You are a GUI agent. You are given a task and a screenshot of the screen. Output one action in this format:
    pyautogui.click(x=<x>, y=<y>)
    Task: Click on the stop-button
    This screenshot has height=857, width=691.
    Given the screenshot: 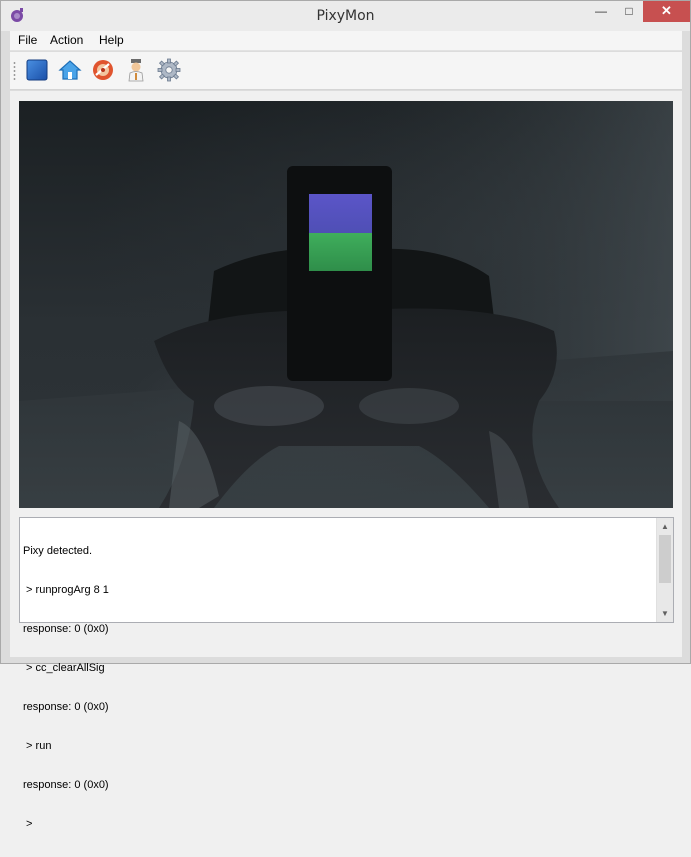 What is the action you would take?
    pyautogui.click(x=37, y=70)
    